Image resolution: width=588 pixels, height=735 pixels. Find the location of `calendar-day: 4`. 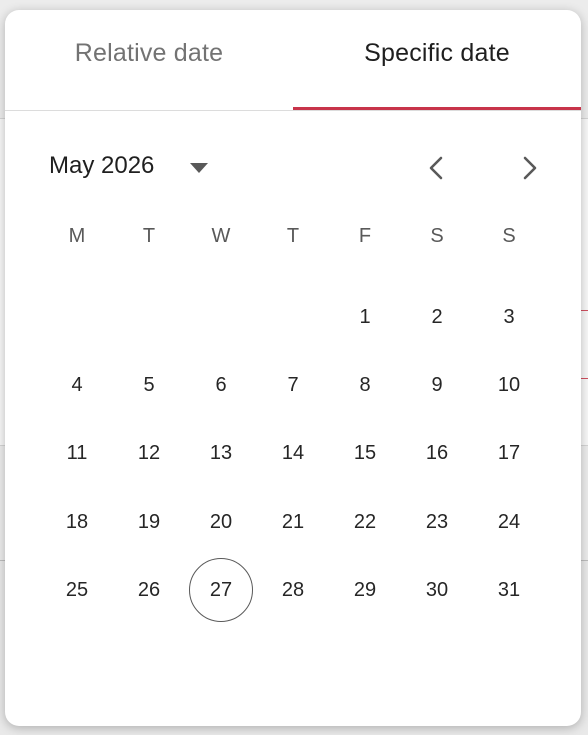

calendar-day: 4 is located at coordinates (77, 385).